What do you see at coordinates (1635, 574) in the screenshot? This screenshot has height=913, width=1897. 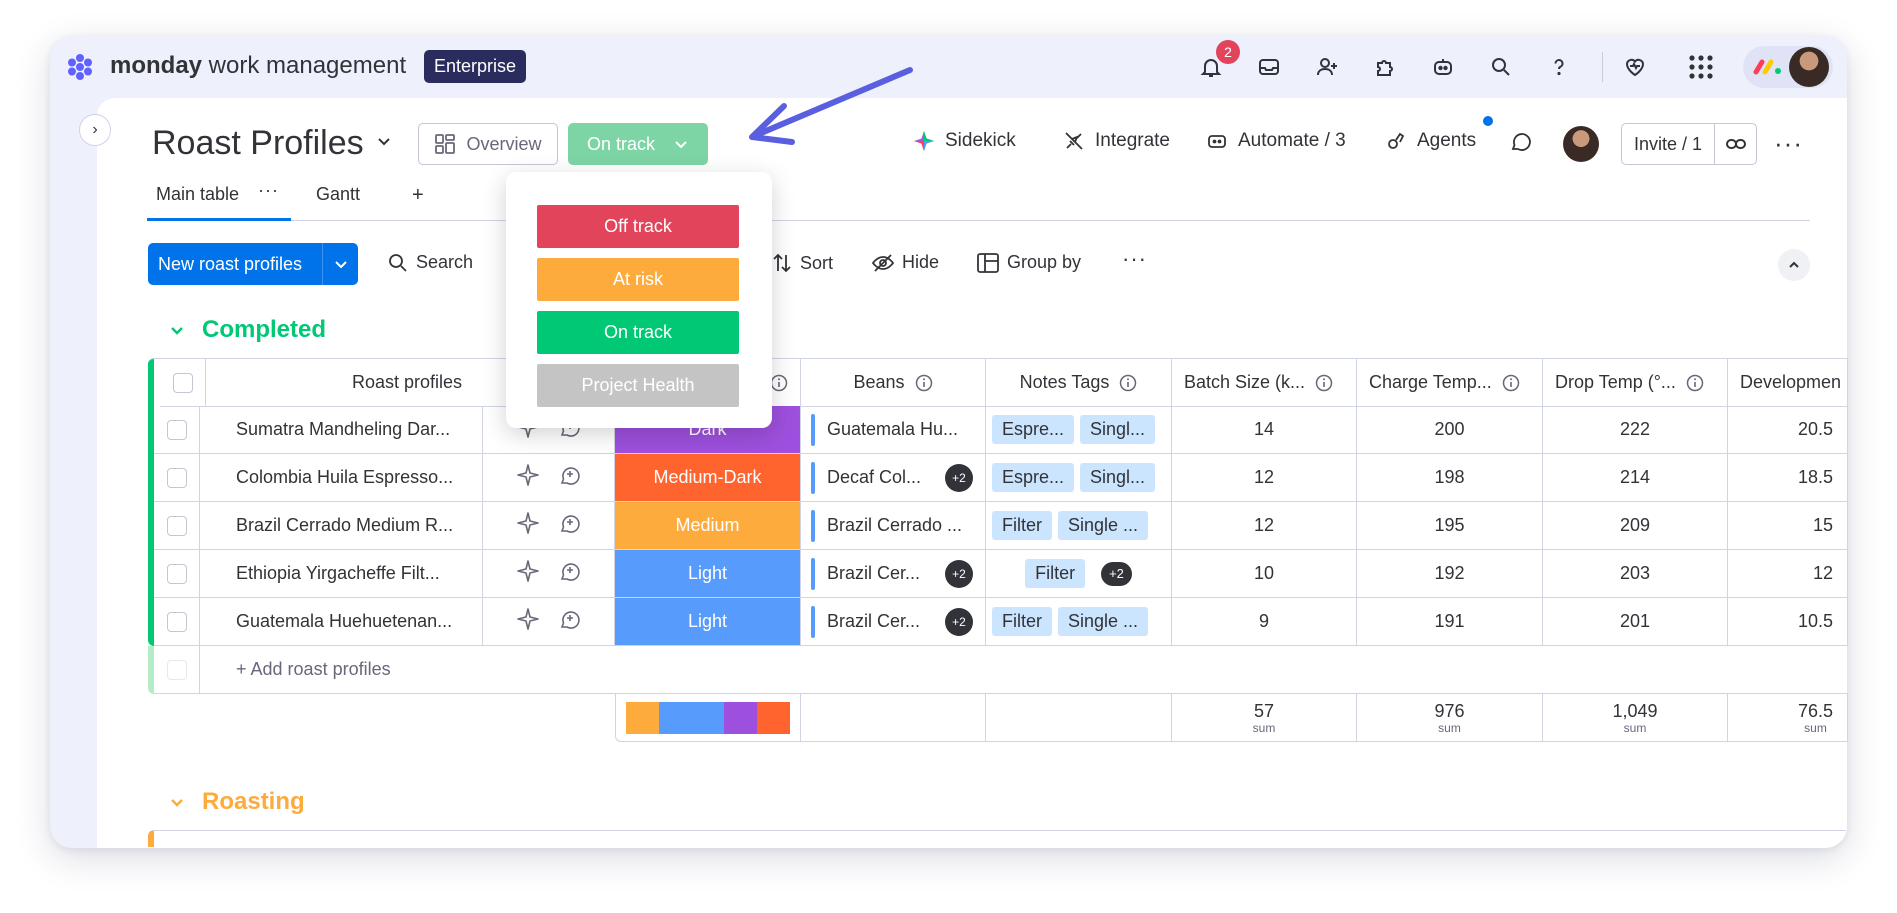 I see `drop-value-cell: 203` at bounding box center [1635, 574].